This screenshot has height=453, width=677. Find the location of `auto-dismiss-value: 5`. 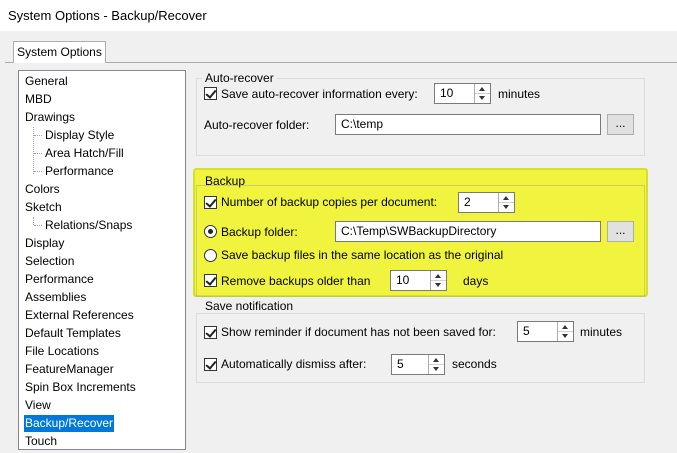

auto-dismiss-value: 5 is located at coordinates (400, 364).